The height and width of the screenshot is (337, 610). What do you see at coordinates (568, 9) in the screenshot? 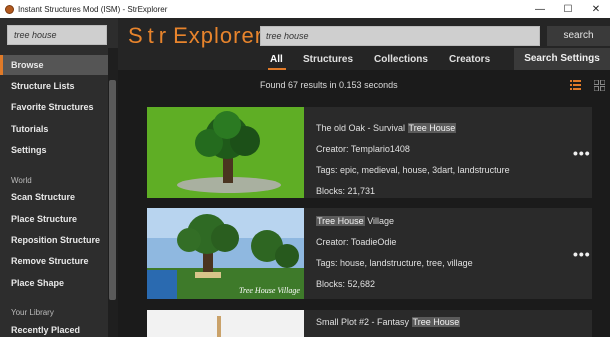
I see `maximize-button: ☐` at bounding box center [568, 9].